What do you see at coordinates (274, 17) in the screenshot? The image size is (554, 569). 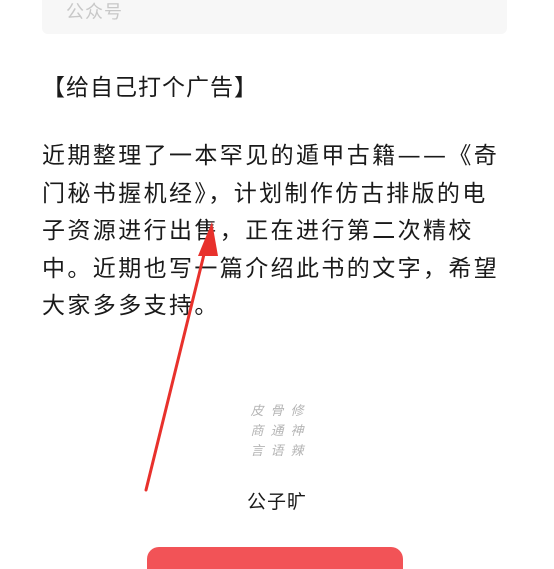 I see `search-input: 公众号` at bounding box center [274, 17].